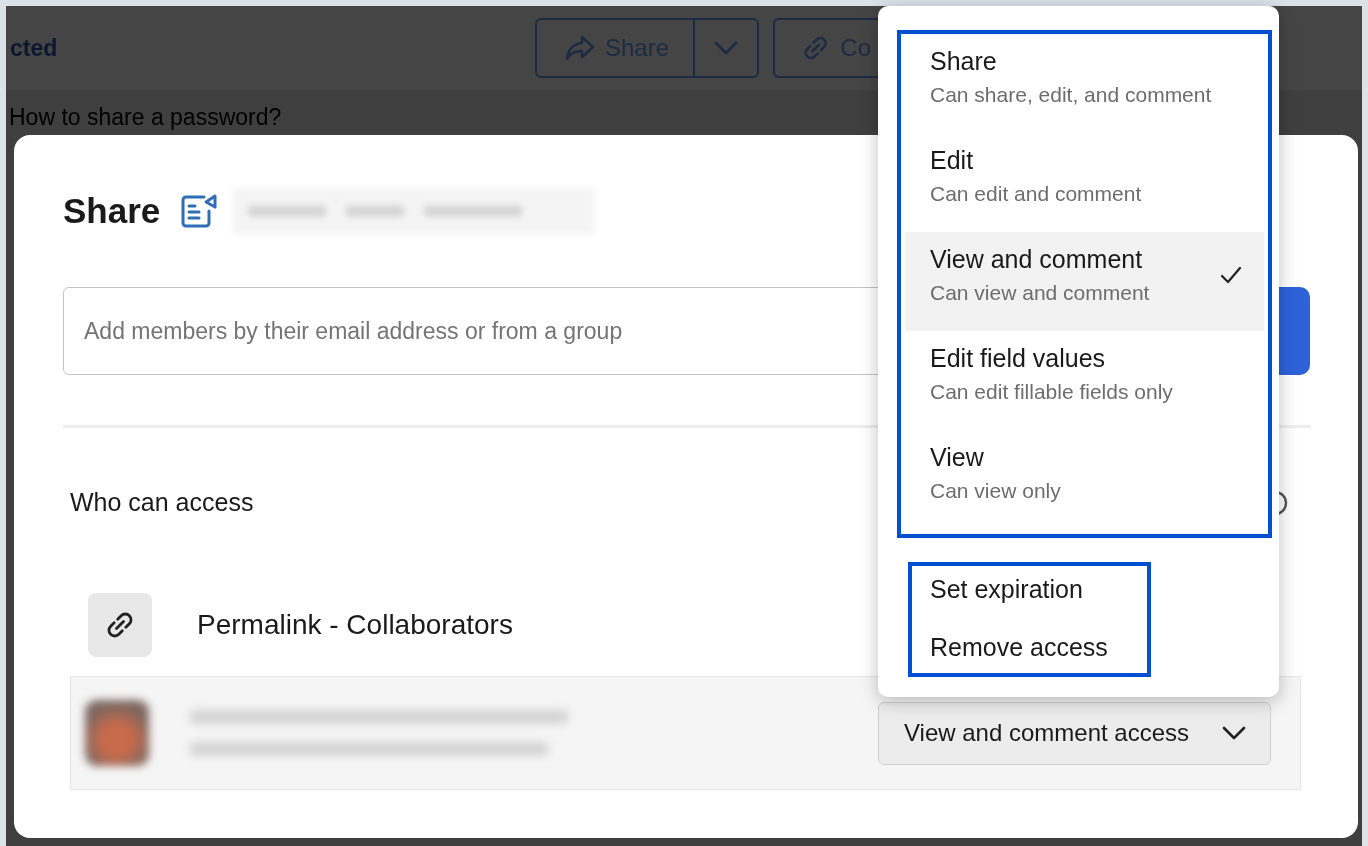 The image size is (1368, 846). I want to click on role-description: Can edit and comment, so click(1036, 194).